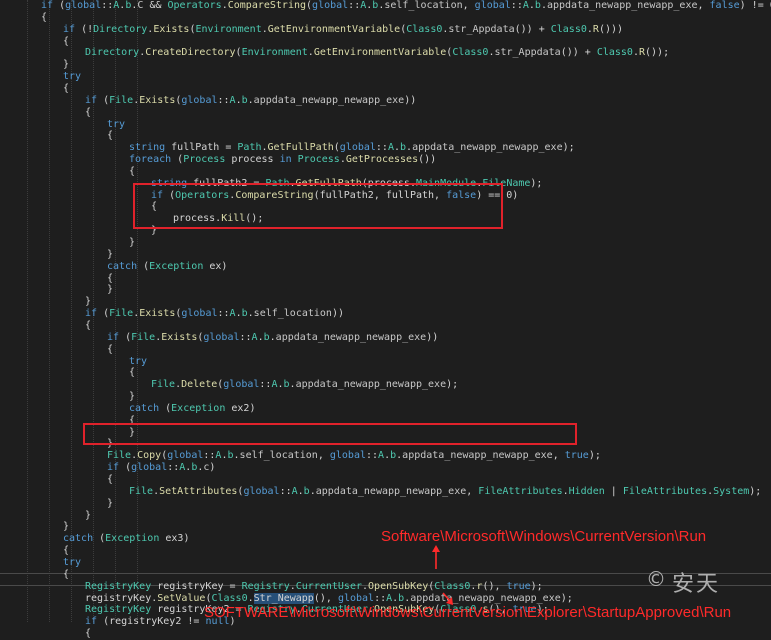 Image resolution: width=771 pixels, height=640 pixels. I want to click on code-token: in, so click(285, 160).